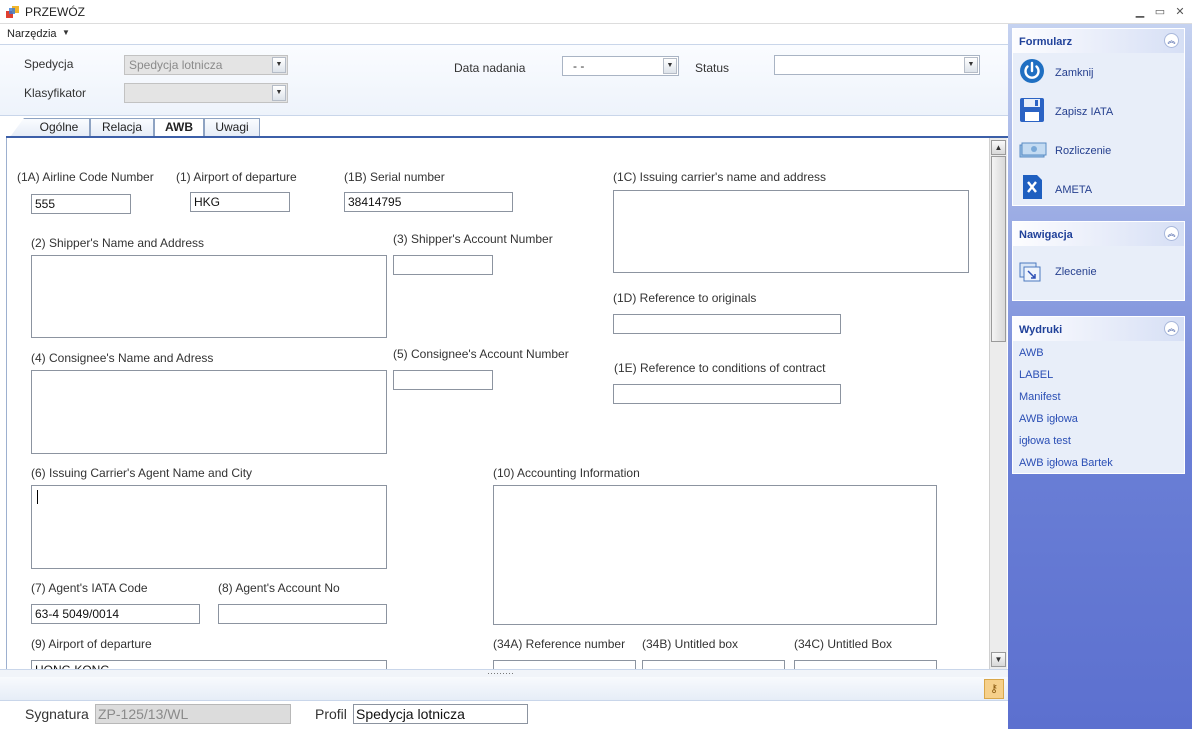  I want to click on action-ameta: AMETA, so click(1099, 189).